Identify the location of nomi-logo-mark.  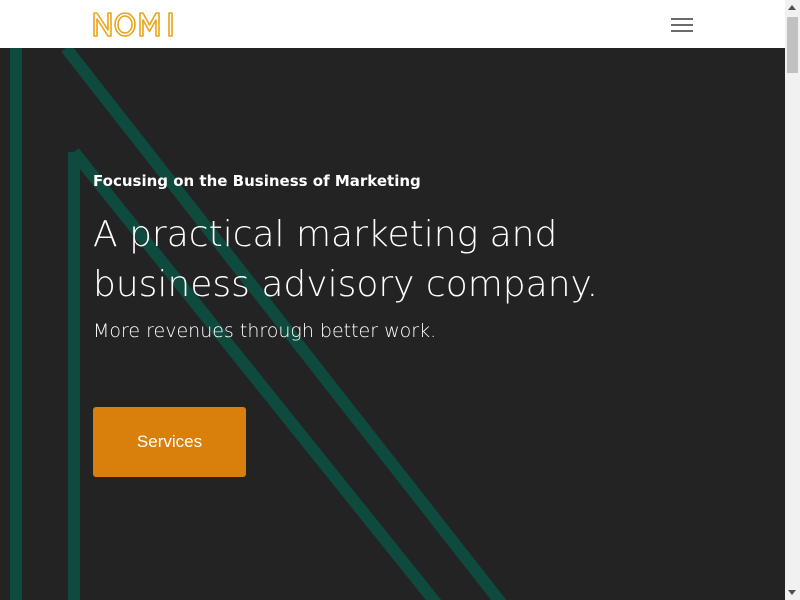
(133, 24).